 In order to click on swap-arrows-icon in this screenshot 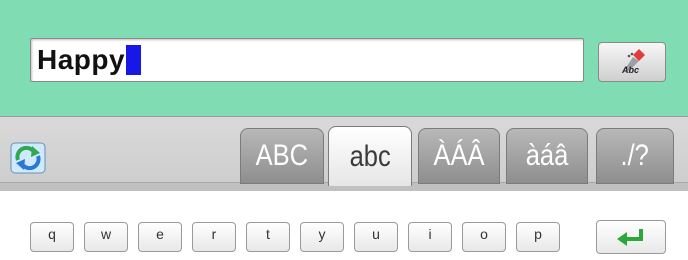, I will do `click(28, 158)`.